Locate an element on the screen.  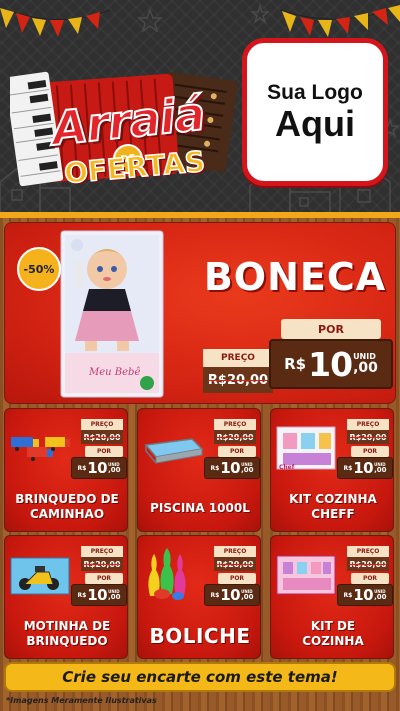
toy-motorbike-box-icon is located at coordinates (40, 576).